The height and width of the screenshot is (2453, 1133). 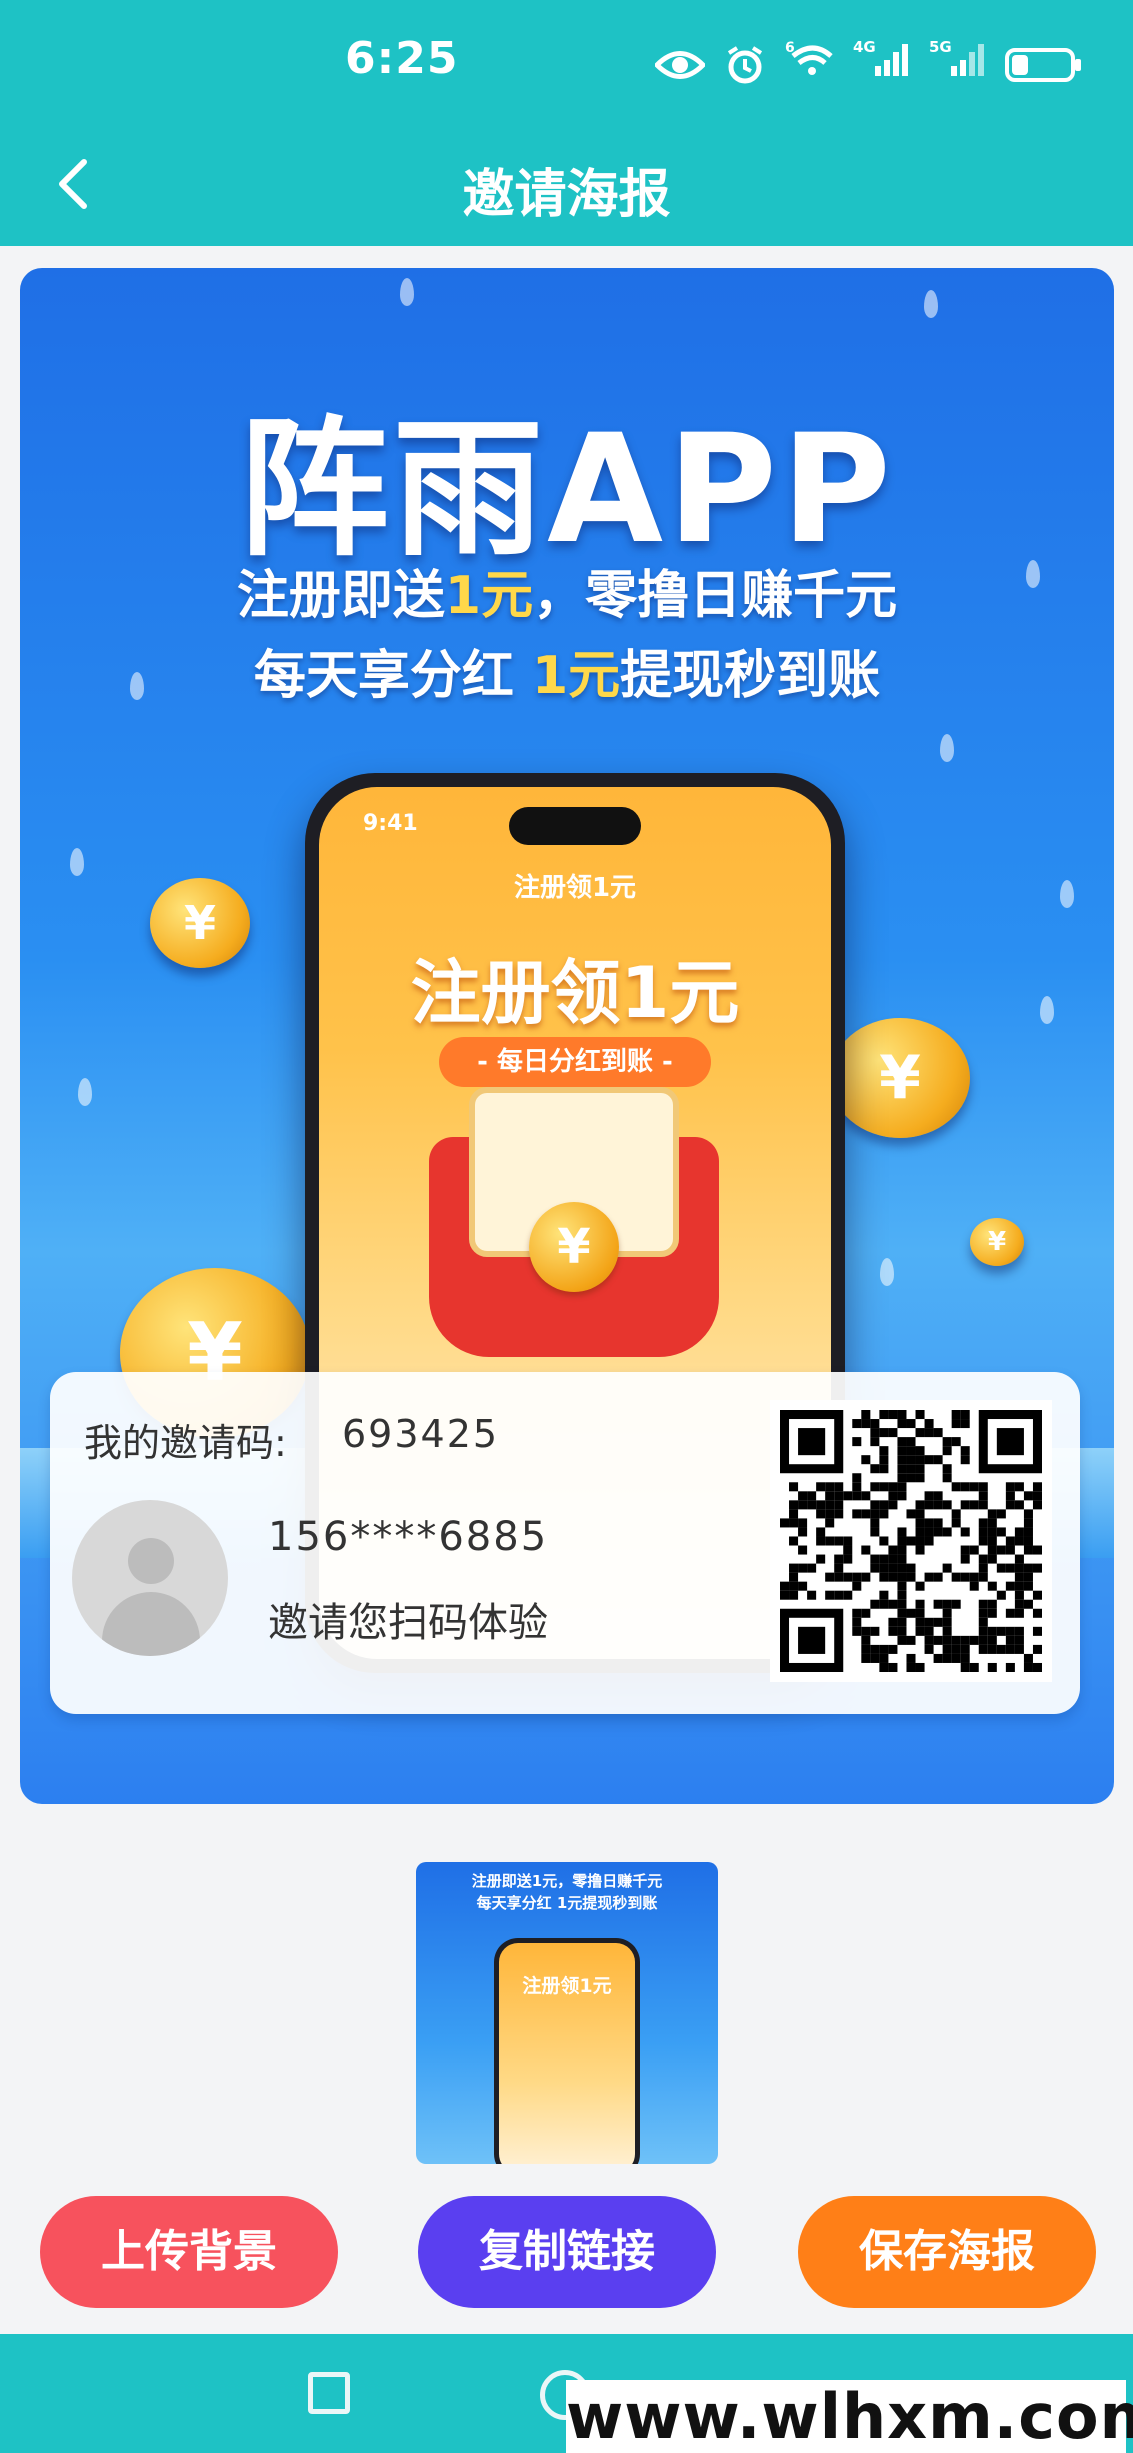 I want to click on signal-5g-icon: 5G, so click(x=957, y=64).